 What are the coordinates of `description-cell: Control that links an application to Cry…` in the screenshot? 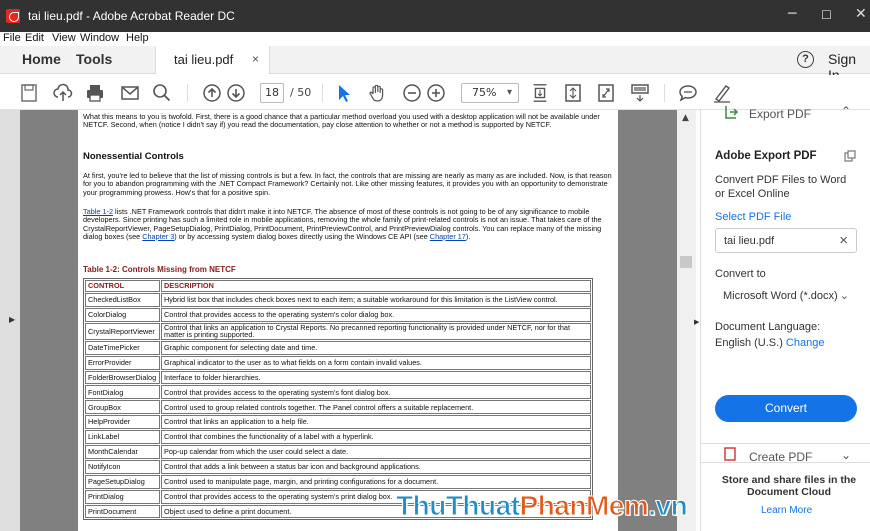 It's located at (376, 331).